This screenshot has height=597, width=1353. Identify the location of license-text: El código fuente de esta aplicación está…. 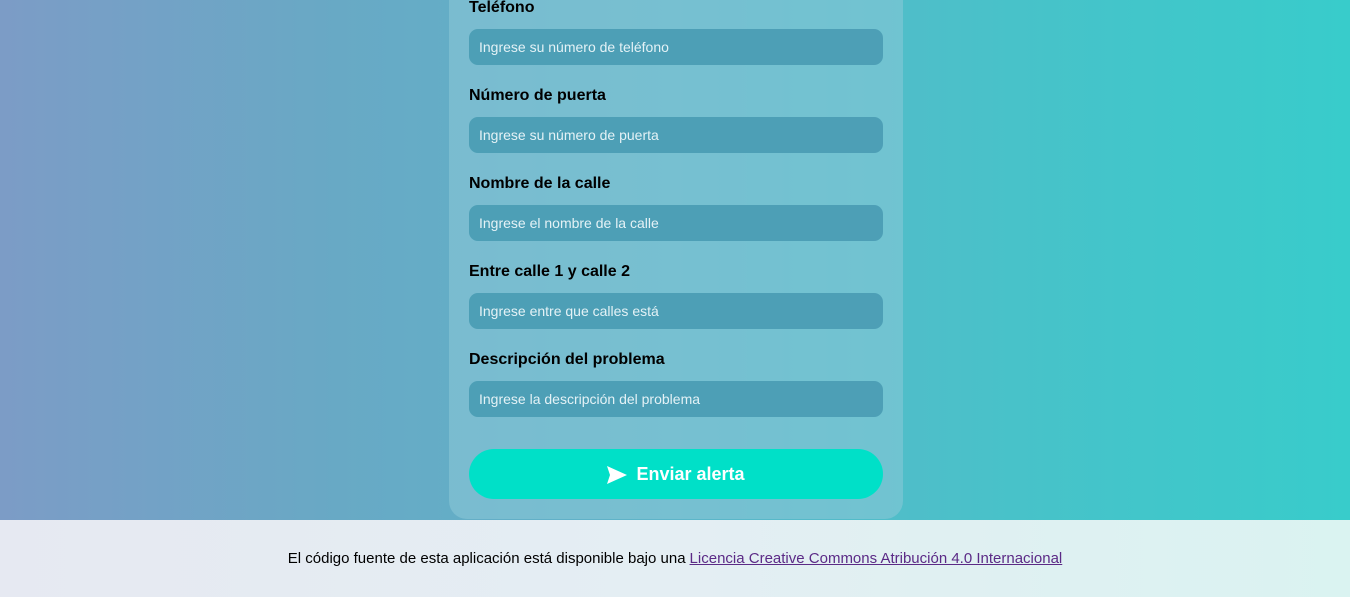
(486, 558).